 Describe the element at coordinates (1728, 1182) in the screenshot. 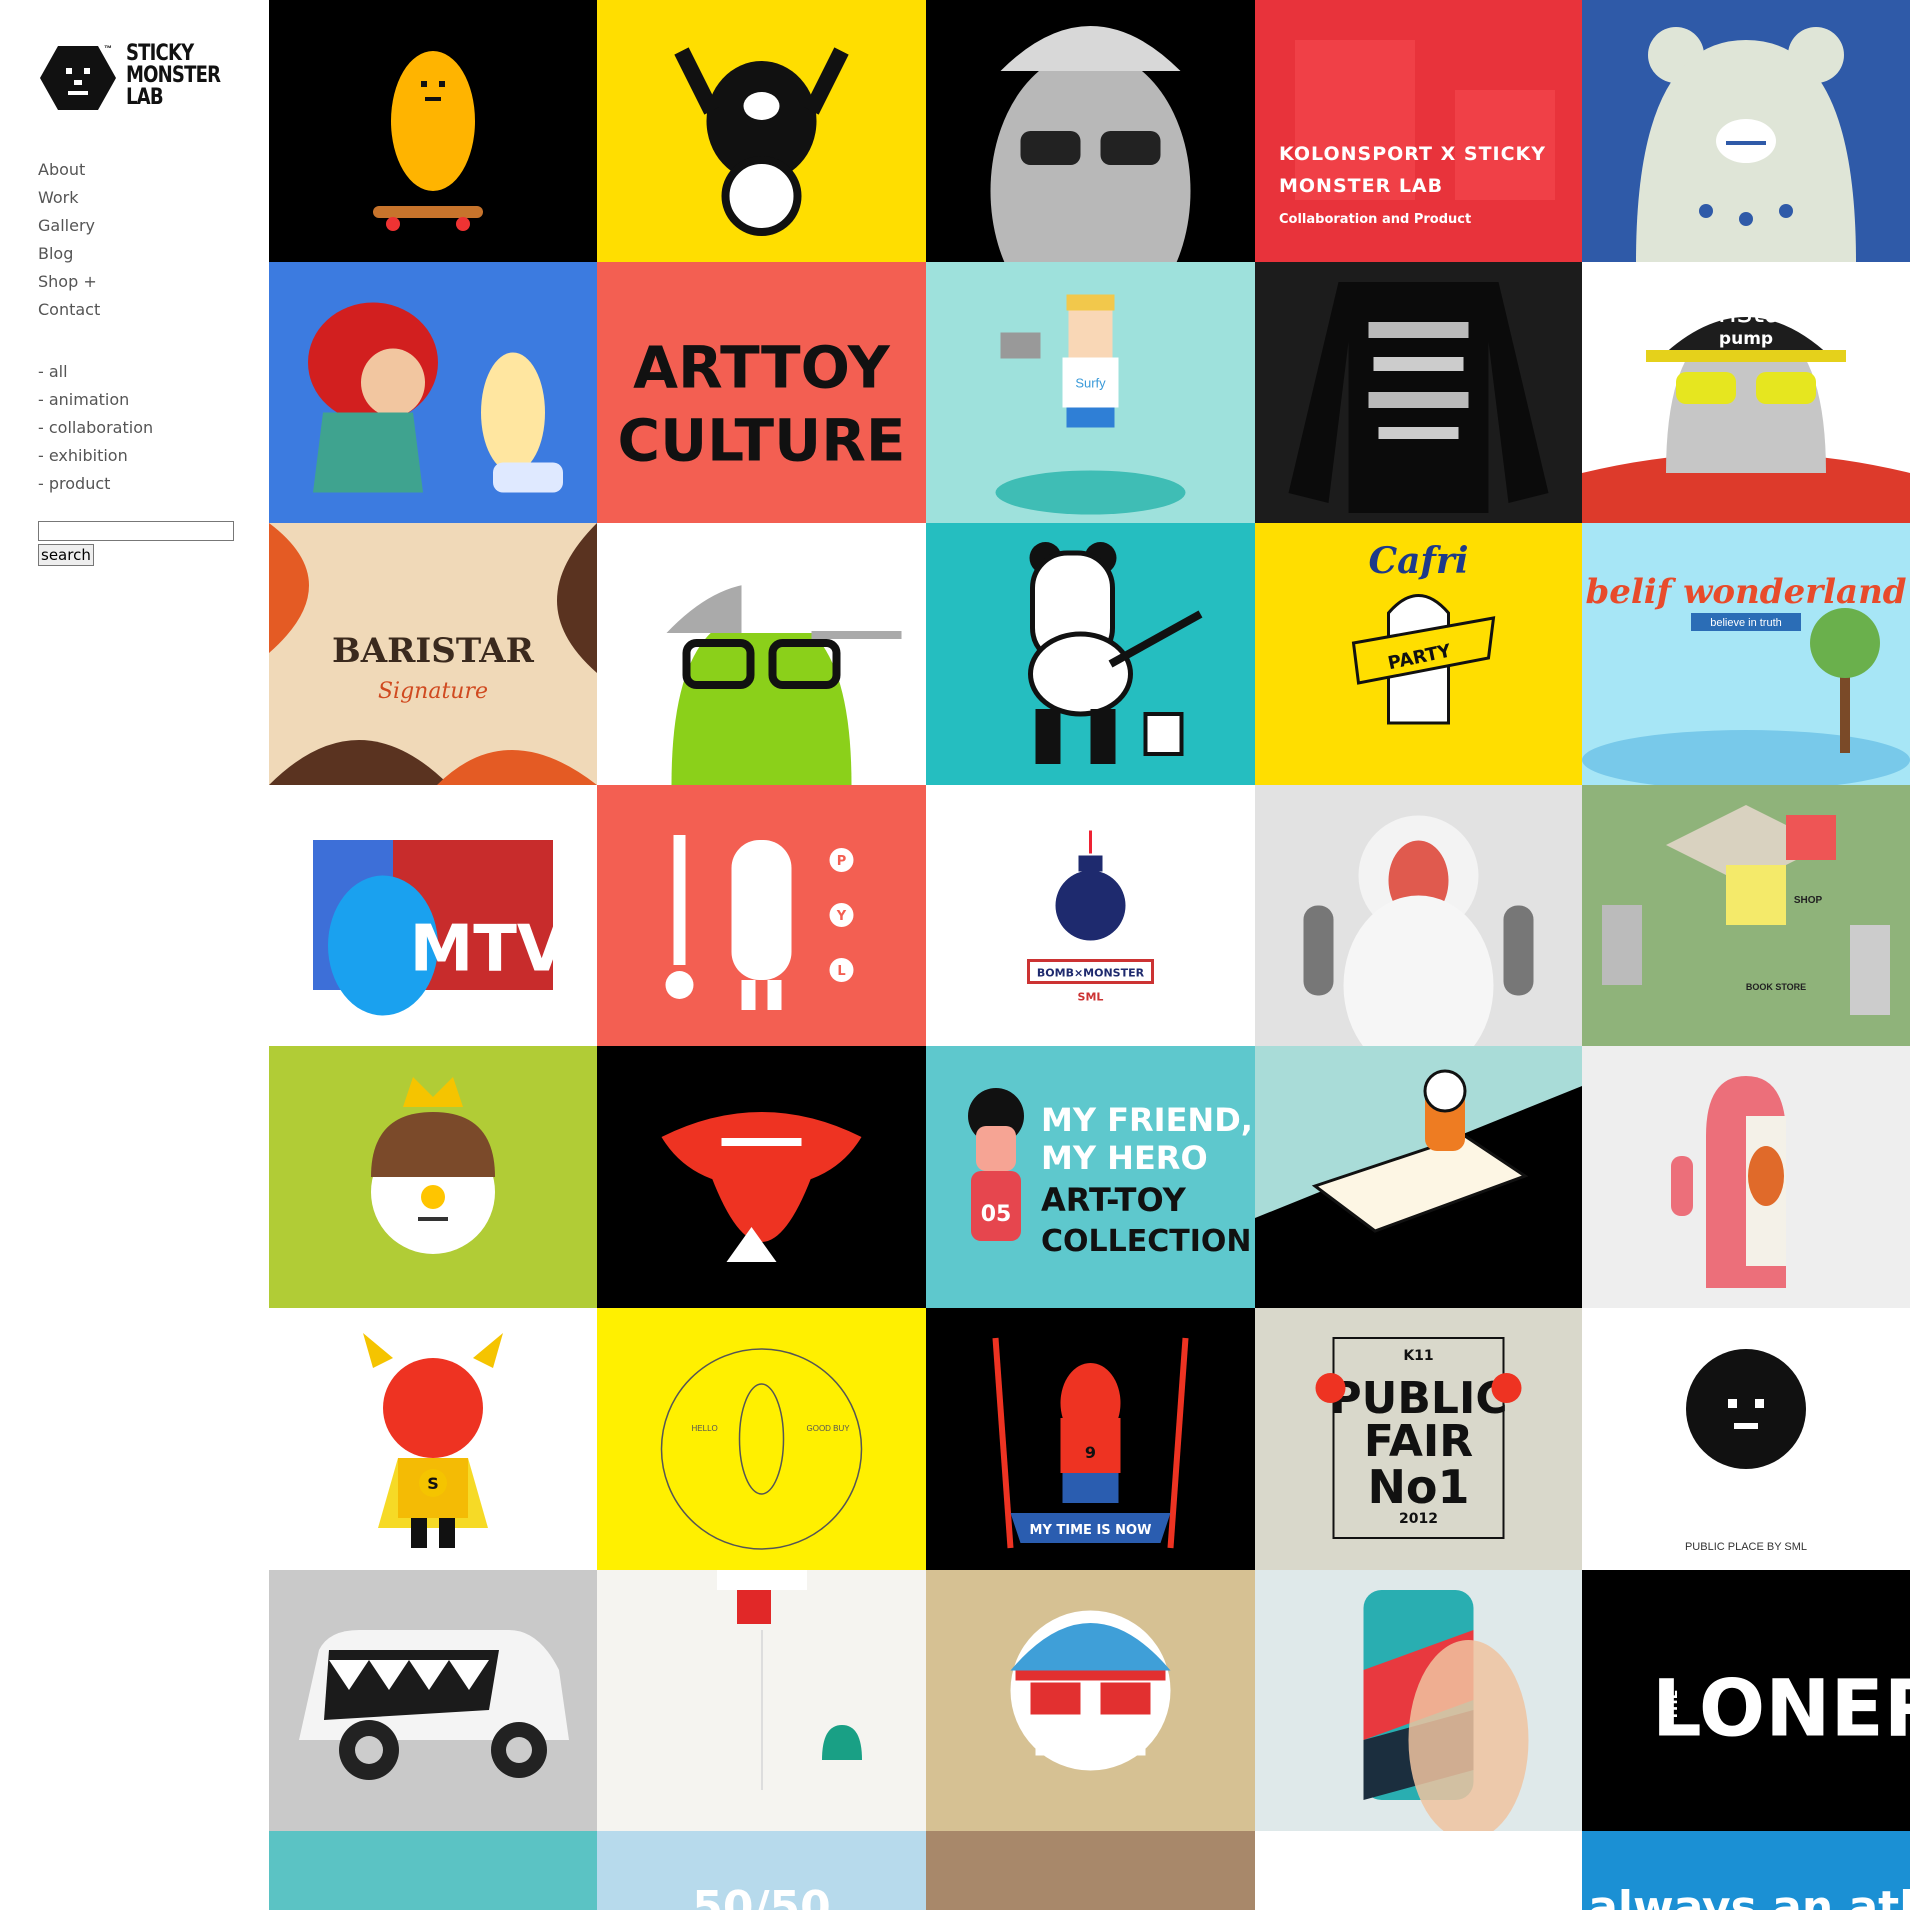

I see `anatomy-monster-icon` at that location.